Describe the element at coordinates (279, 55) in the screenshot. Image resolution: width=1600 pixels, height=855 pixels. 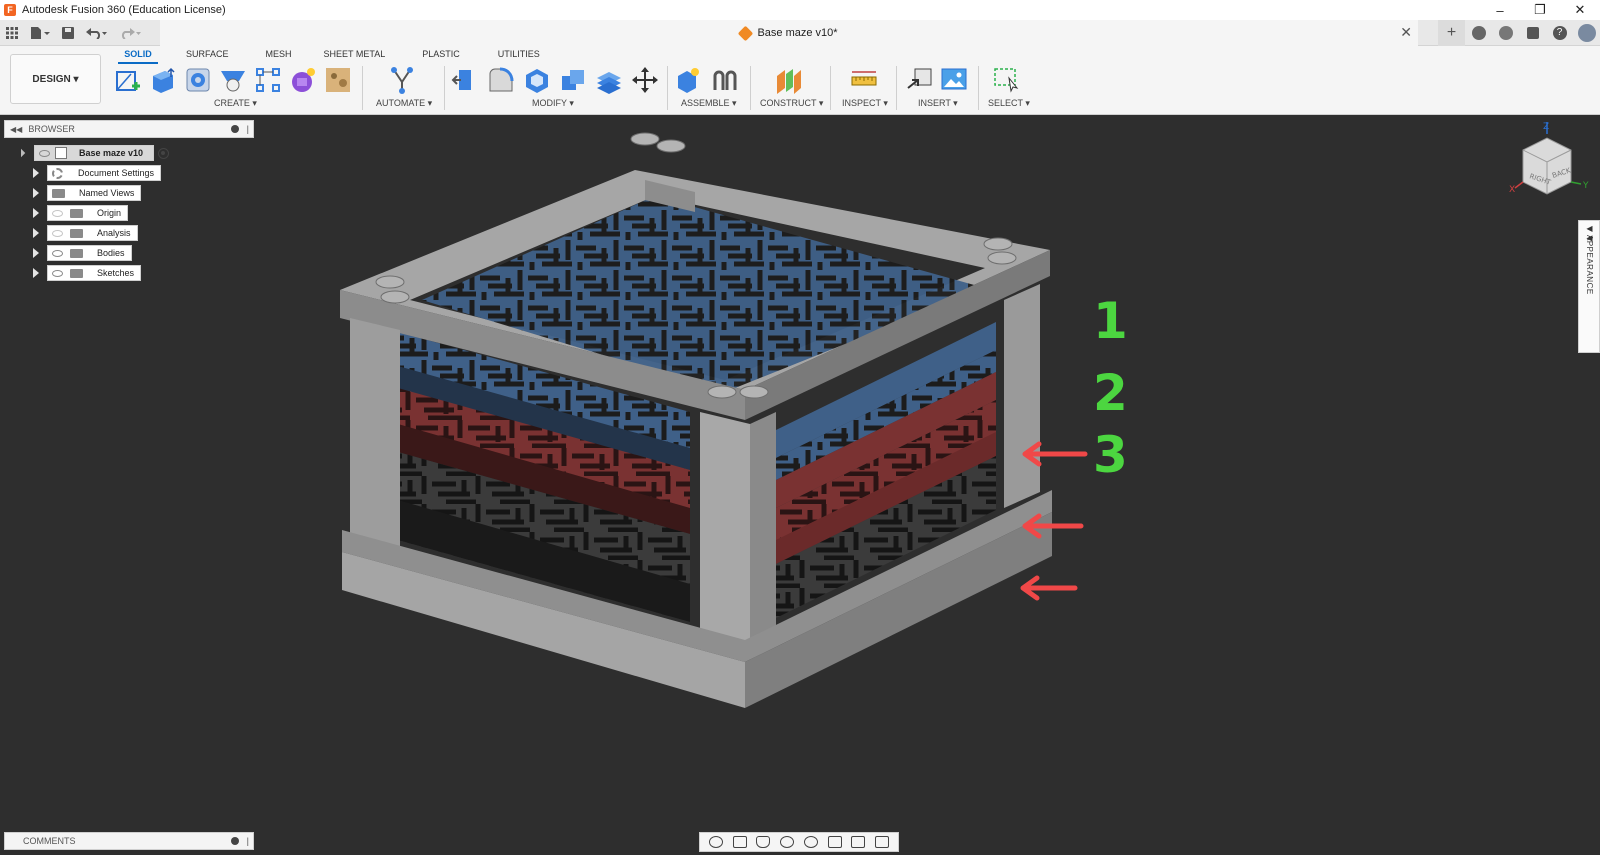
I see `tab-mesh: MESH` at that location.